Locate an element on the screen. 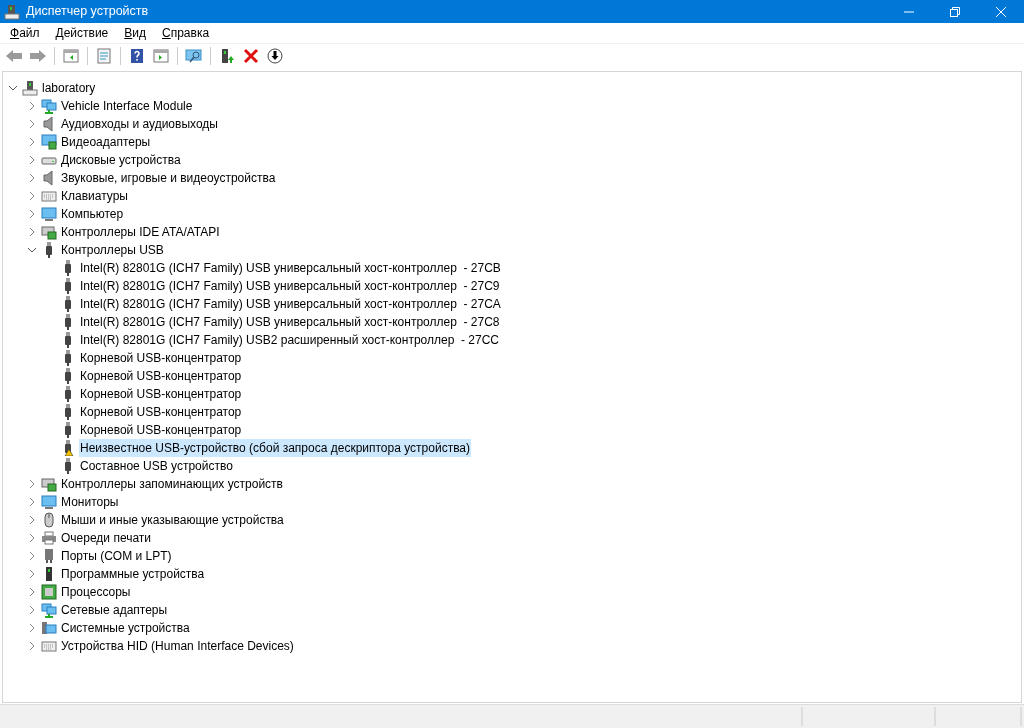  display-adapter-icon is located at coordinates (49, 142).